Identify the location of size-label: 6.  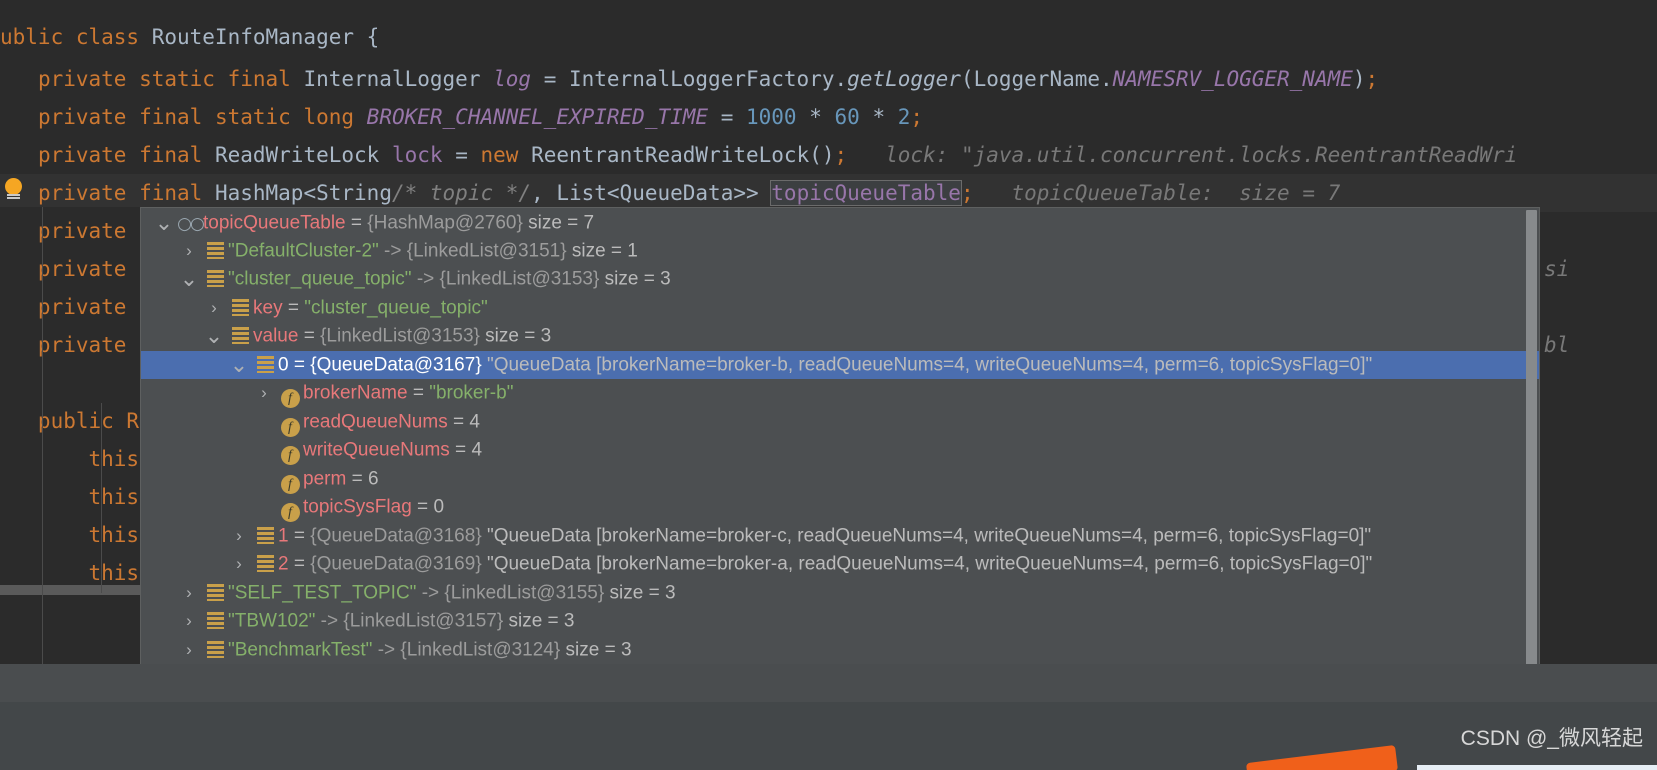
(373, 479).